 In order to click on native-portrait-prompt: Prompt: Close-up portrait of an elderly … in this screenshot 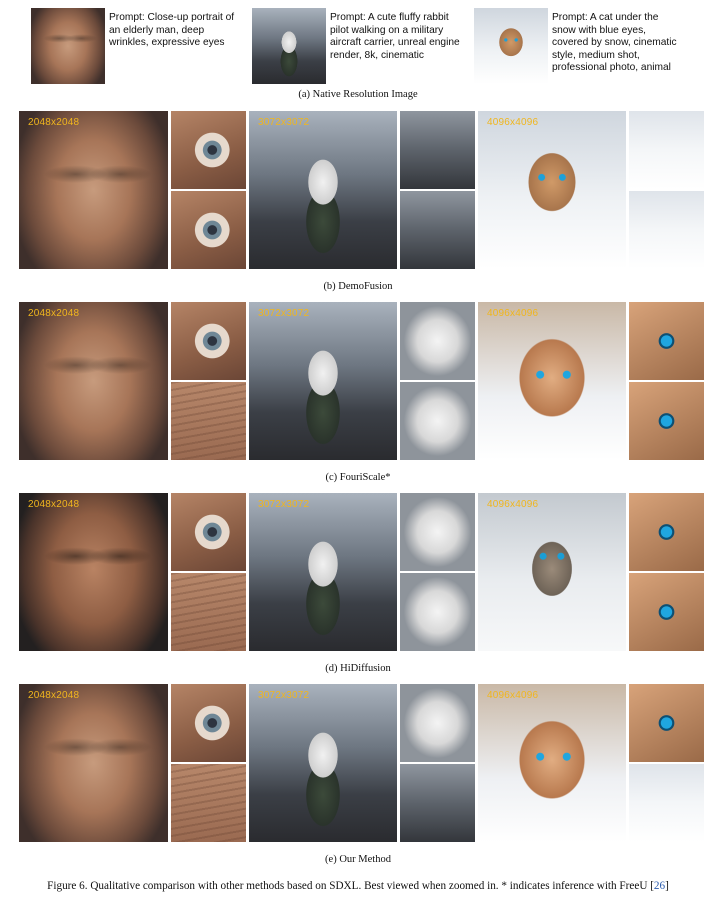, I will do `click(172, 30)`.